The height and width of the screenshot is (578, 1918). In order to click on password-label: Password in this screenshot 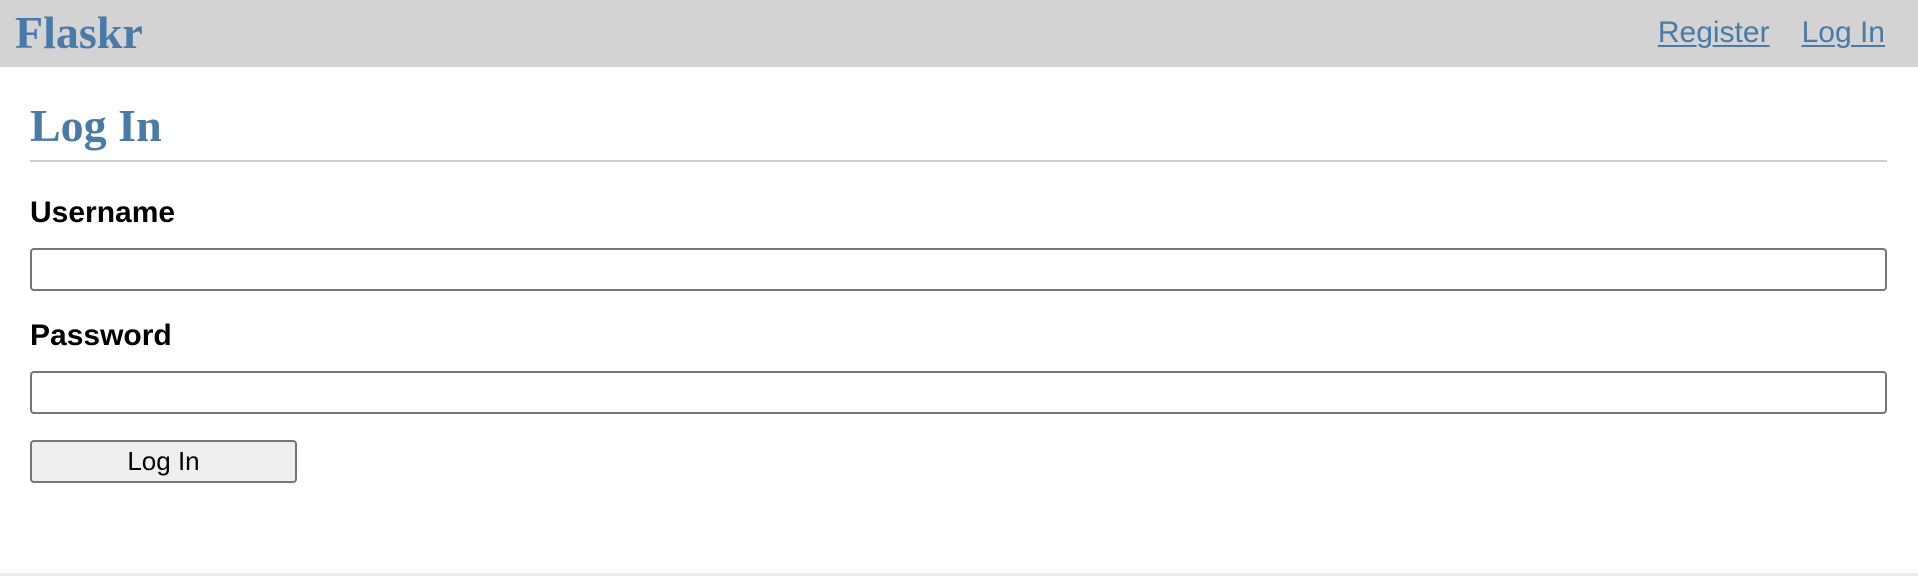, I will do `click(101, 335)`.